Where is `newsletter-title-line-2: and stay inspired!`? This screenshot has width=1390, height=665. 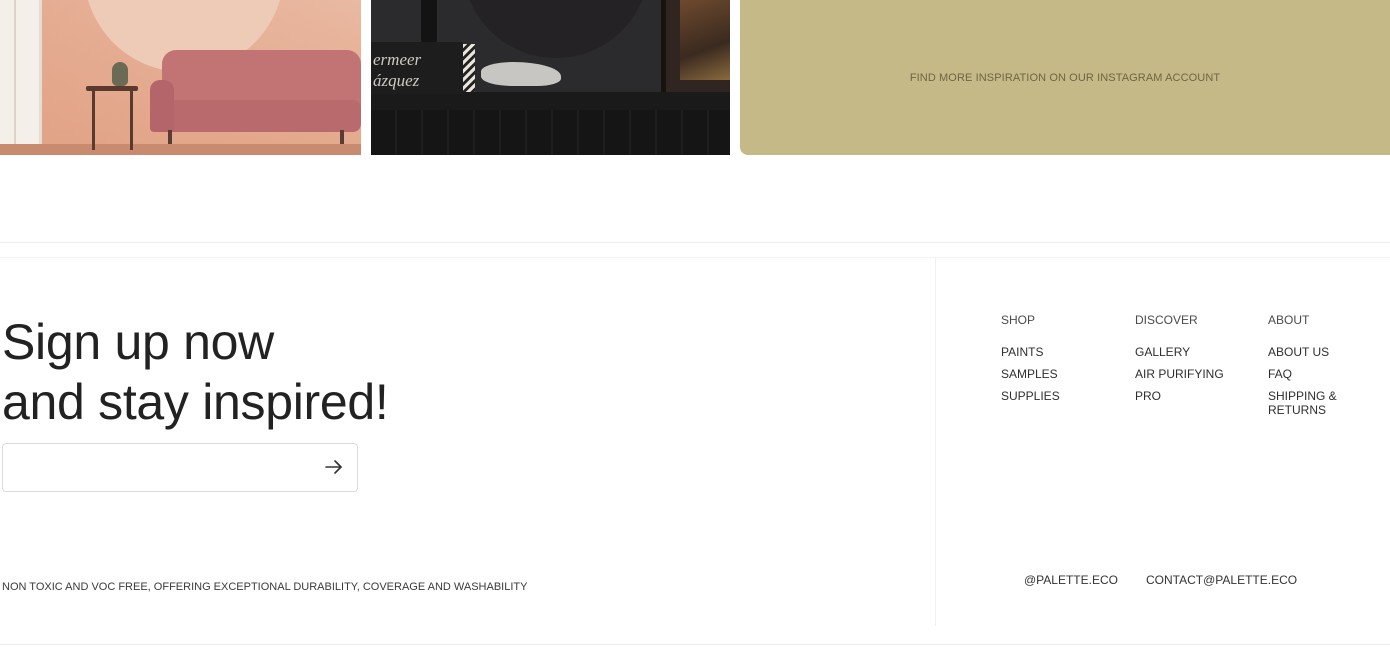 newsletter-title-line-2: and stay inspired! is located at coordinates (195, 402).